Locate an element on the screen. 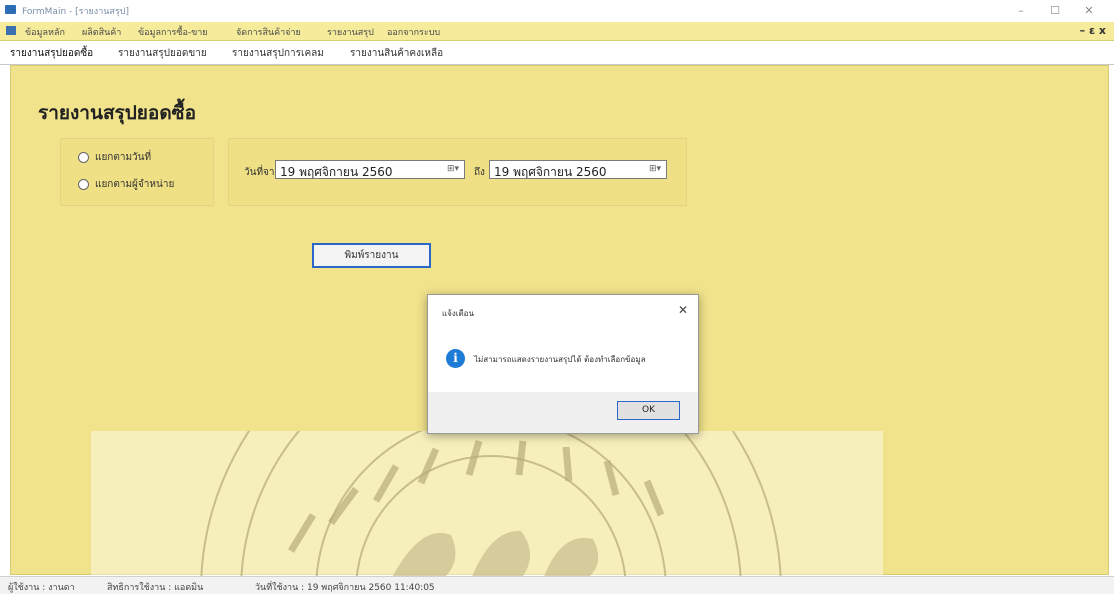  tab-sales-summary: รายงานสรุปยอดขาย is located at coordinates (162, 53).